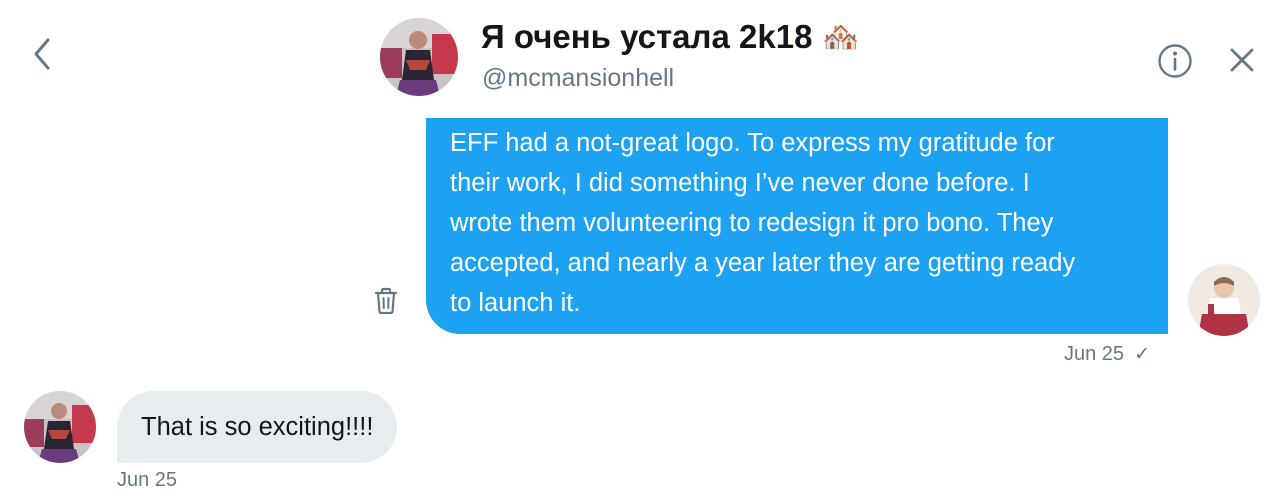 The image size is (1284, 501). What do you see at coordinates (1142, 354) in the screenshot?
I see `check-icon: ✓` at bounding box center [1142, 354].